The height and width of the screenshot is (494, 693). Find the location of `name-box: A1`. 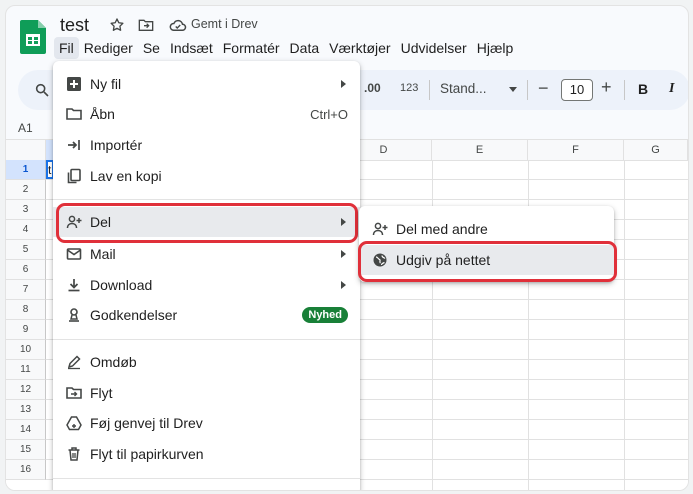

name-box: A1 is located at coordinates (25, 128).